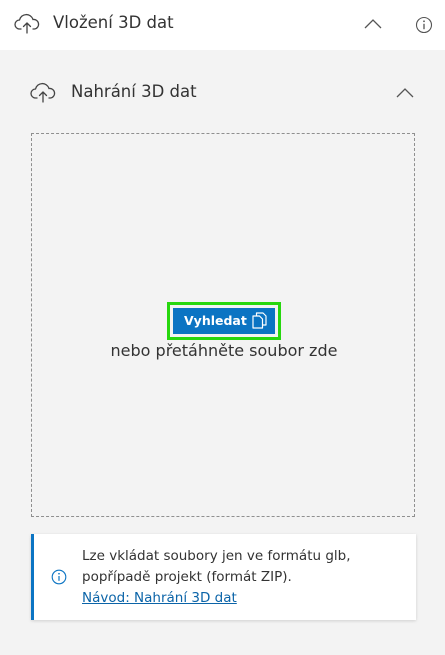 The width and height of the screenshot is (445, 655). Describe the element at coordinates (215, 320) in the screenshot. I see `browse-files-label: Vyhledat` at that location.